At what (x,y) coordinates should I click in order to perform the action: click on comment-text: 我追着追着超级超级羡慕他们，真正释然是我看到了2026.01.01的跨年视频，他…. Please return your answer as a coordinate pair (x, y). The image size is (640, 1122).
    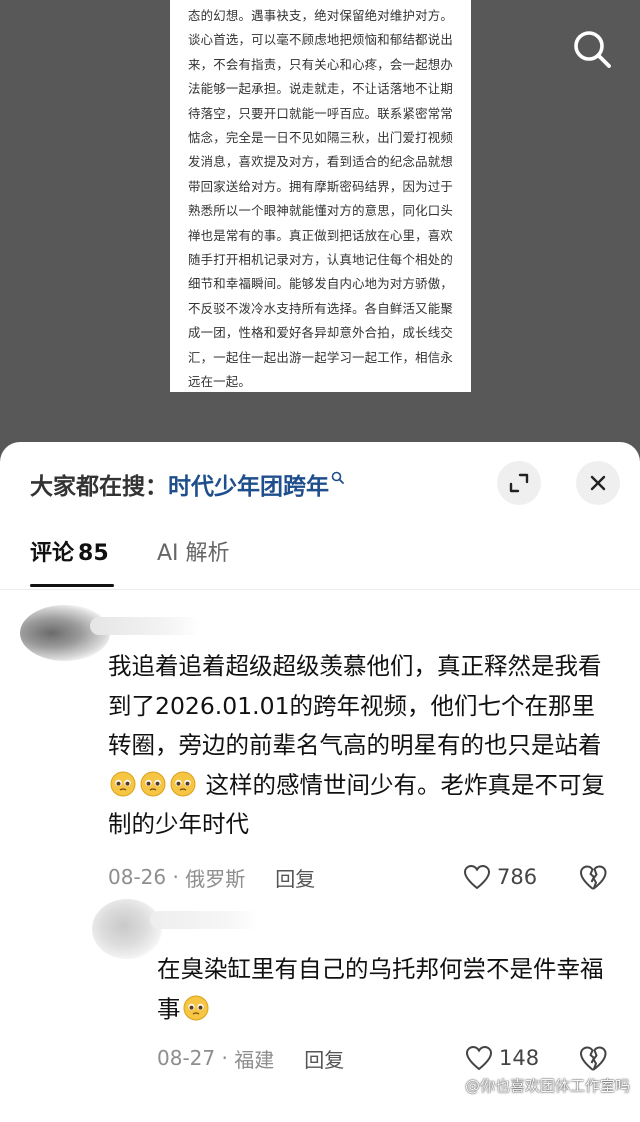
    Looking at the image, I should click on (358, 746).